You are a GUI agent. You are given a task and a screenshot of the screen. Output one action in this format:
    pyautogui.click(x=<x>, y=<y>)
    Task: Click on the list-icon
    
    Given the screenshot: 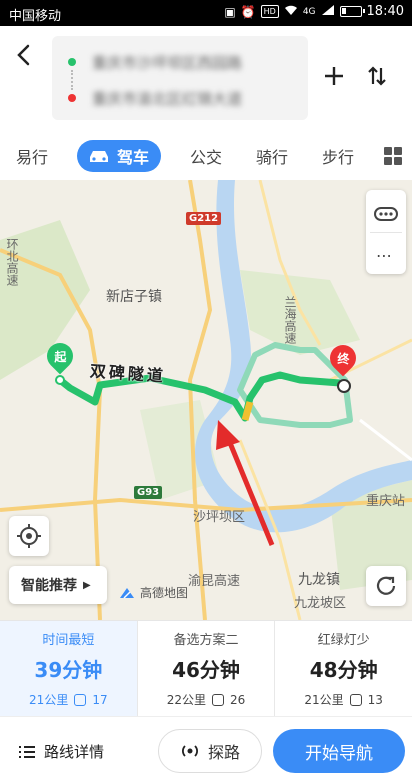 What is the action you would take?
    pyautogui.click(x=27, y=751)
    